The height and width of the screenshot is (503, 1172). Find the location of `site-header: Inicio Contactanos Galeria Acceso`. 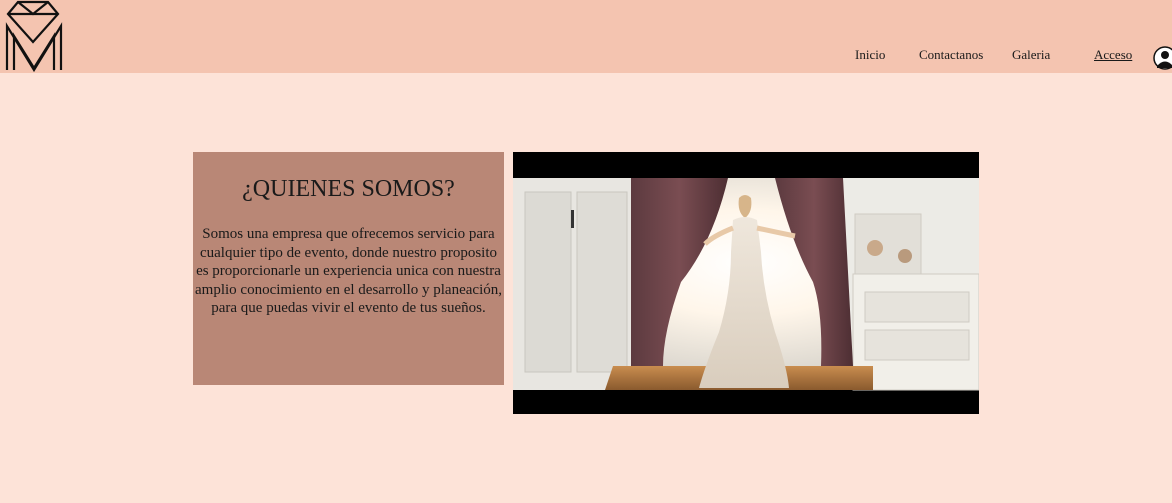

site-header: Inicio Contactanos Galeria Acceso is located at coordinates (586, 36).